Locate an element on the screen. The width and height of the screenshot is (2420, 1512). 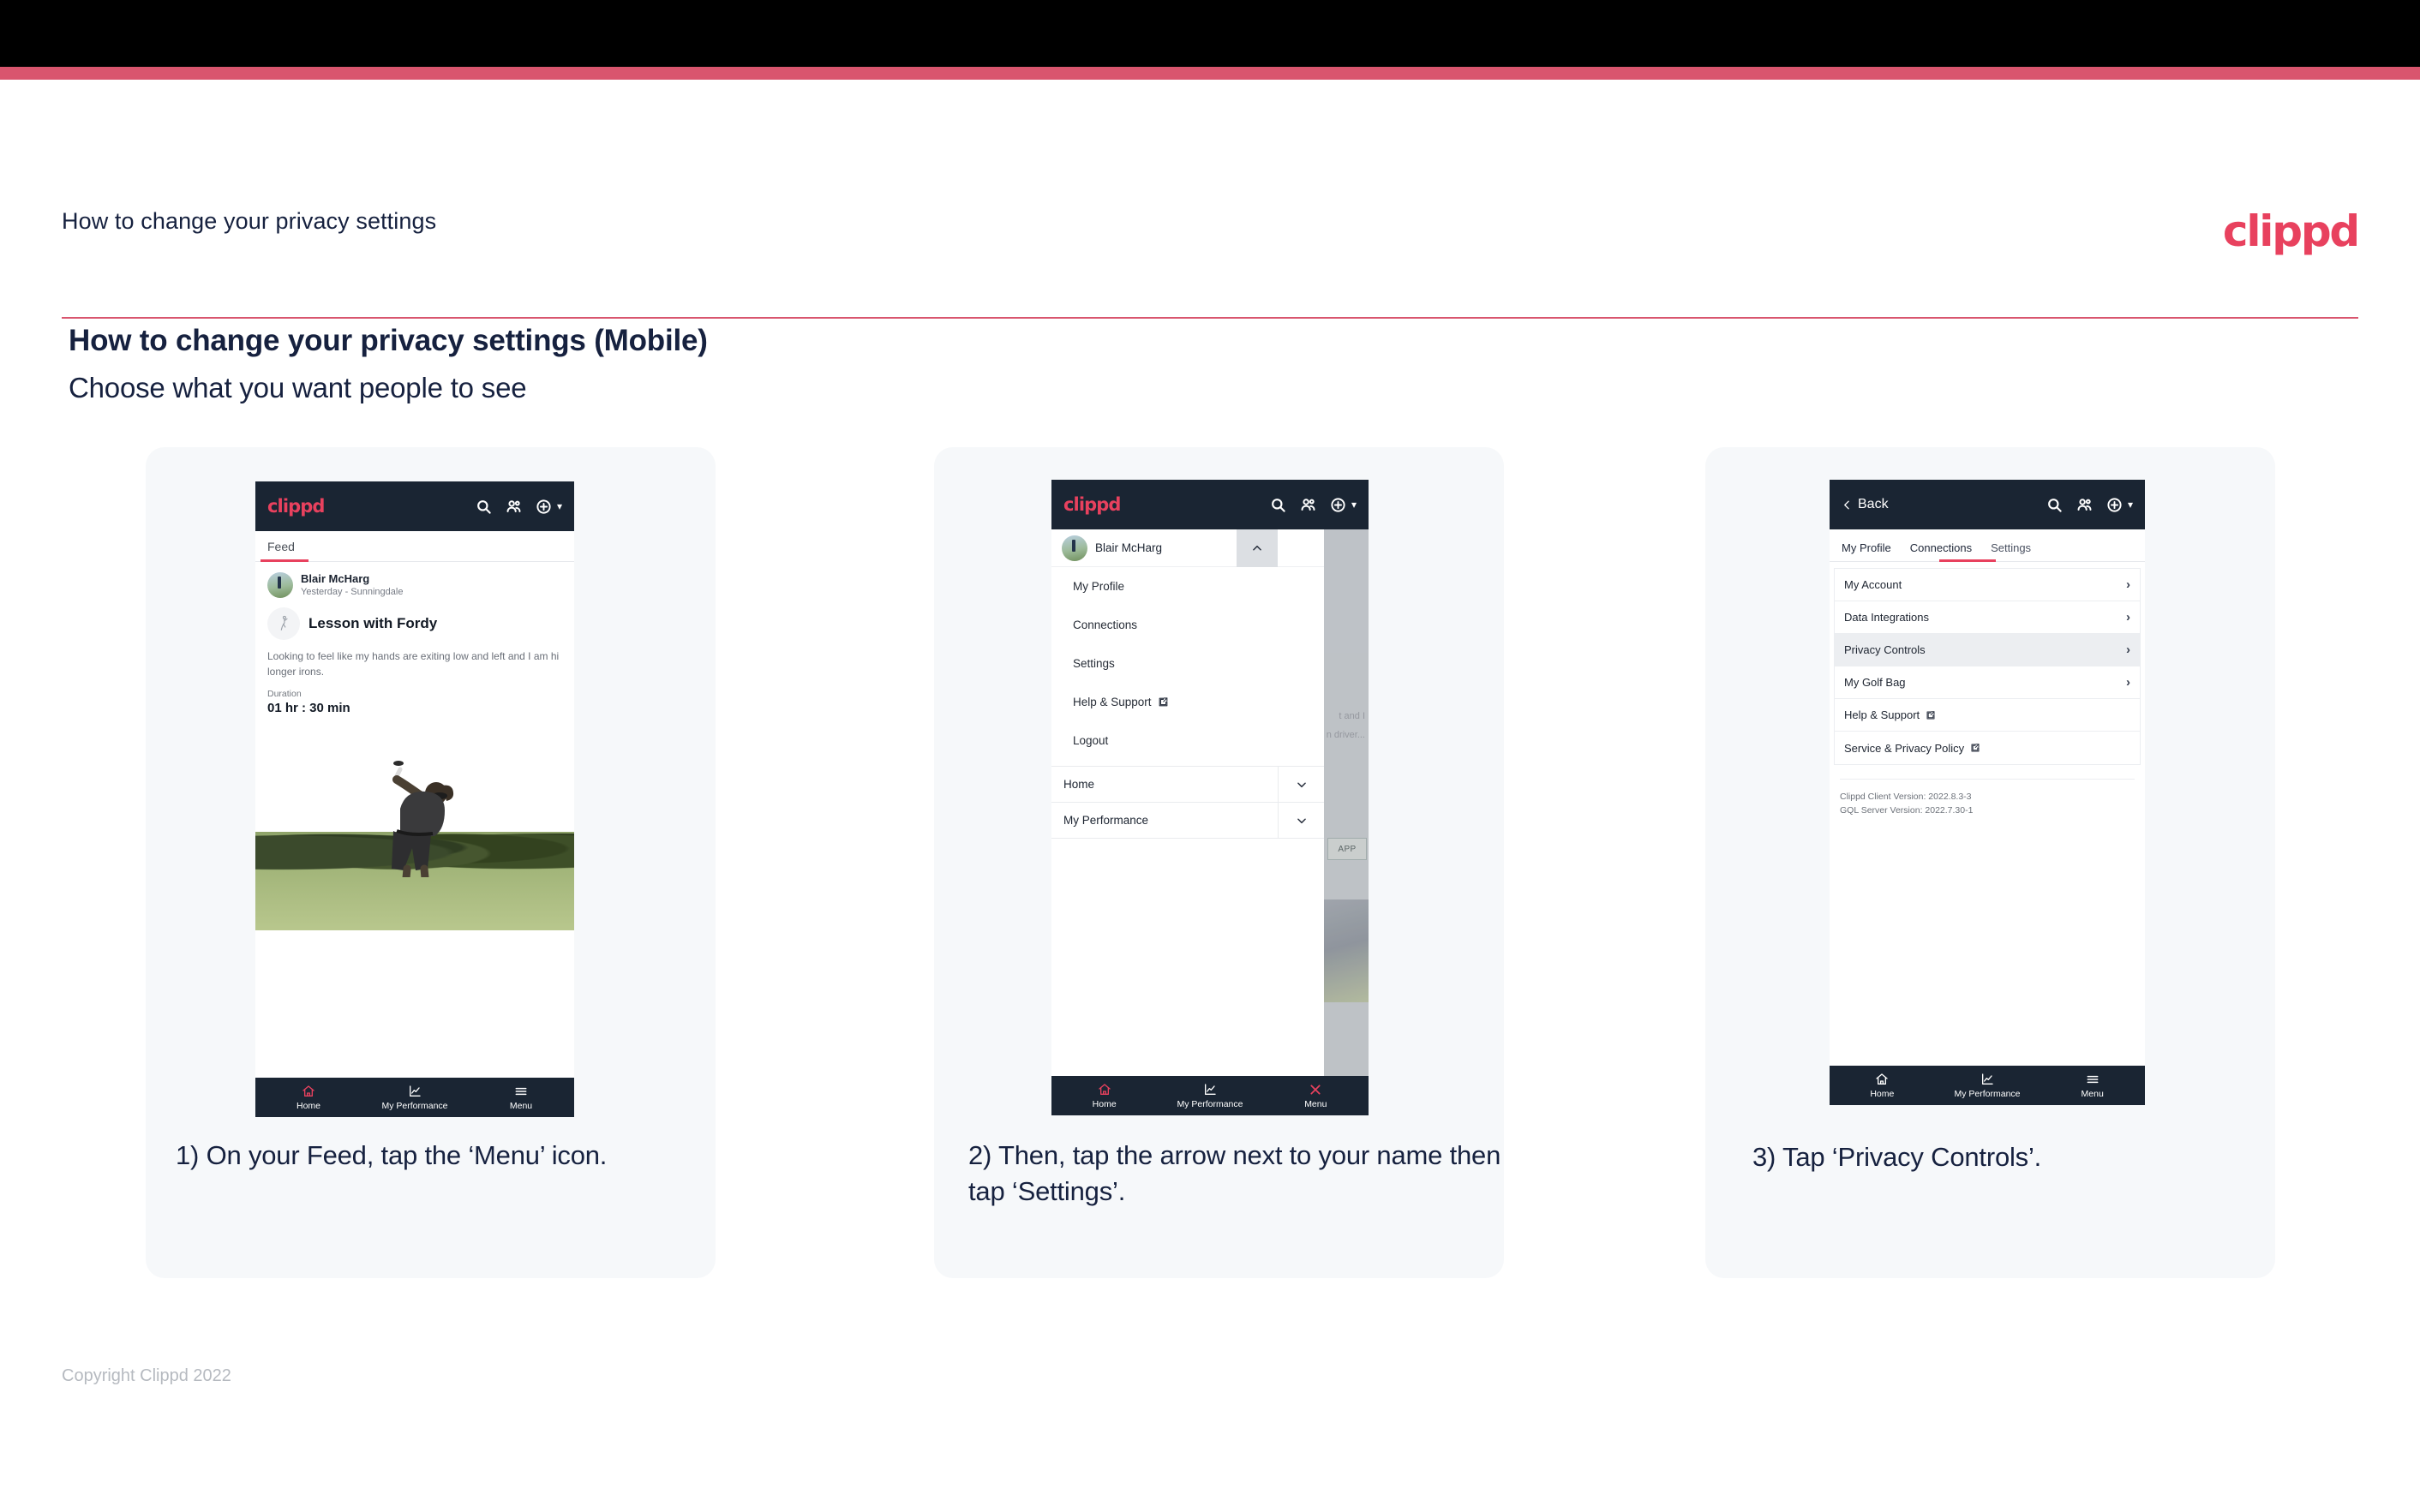
tab-feed: Feed is located at coordinates (281, 546).